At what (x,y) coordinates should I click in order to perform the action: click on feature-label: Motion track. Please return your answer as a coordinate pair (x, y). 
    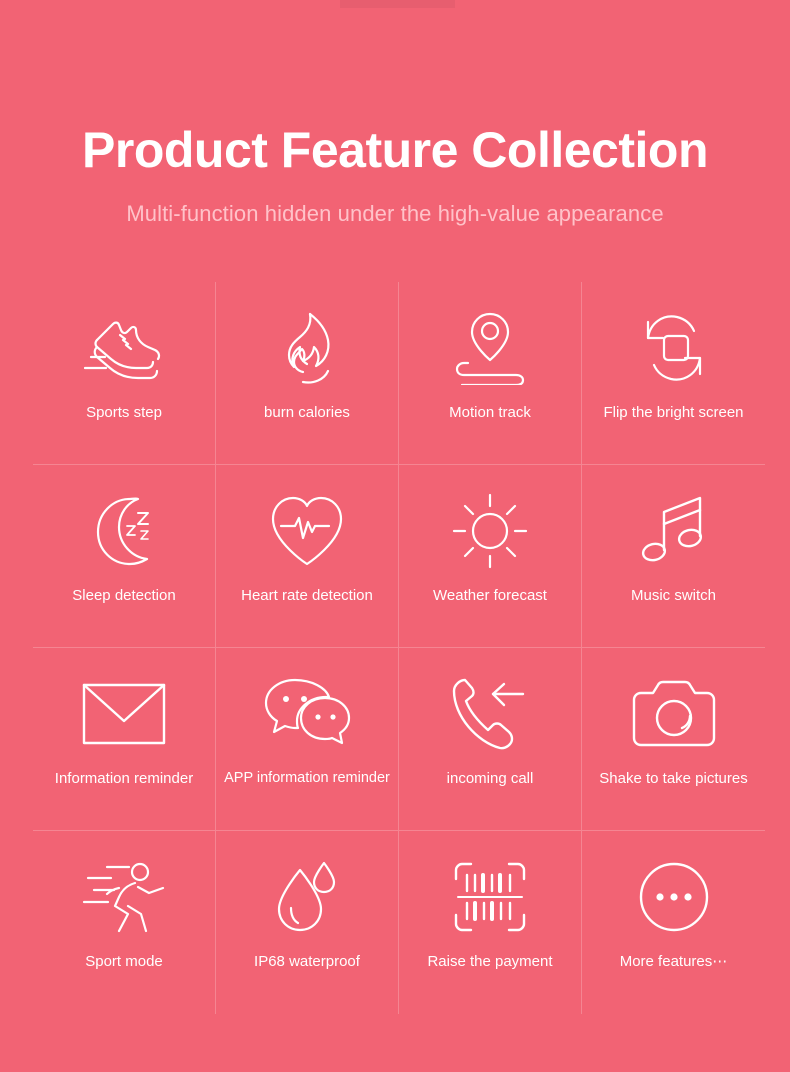
    Looking at the image, I should click on (490, 412).